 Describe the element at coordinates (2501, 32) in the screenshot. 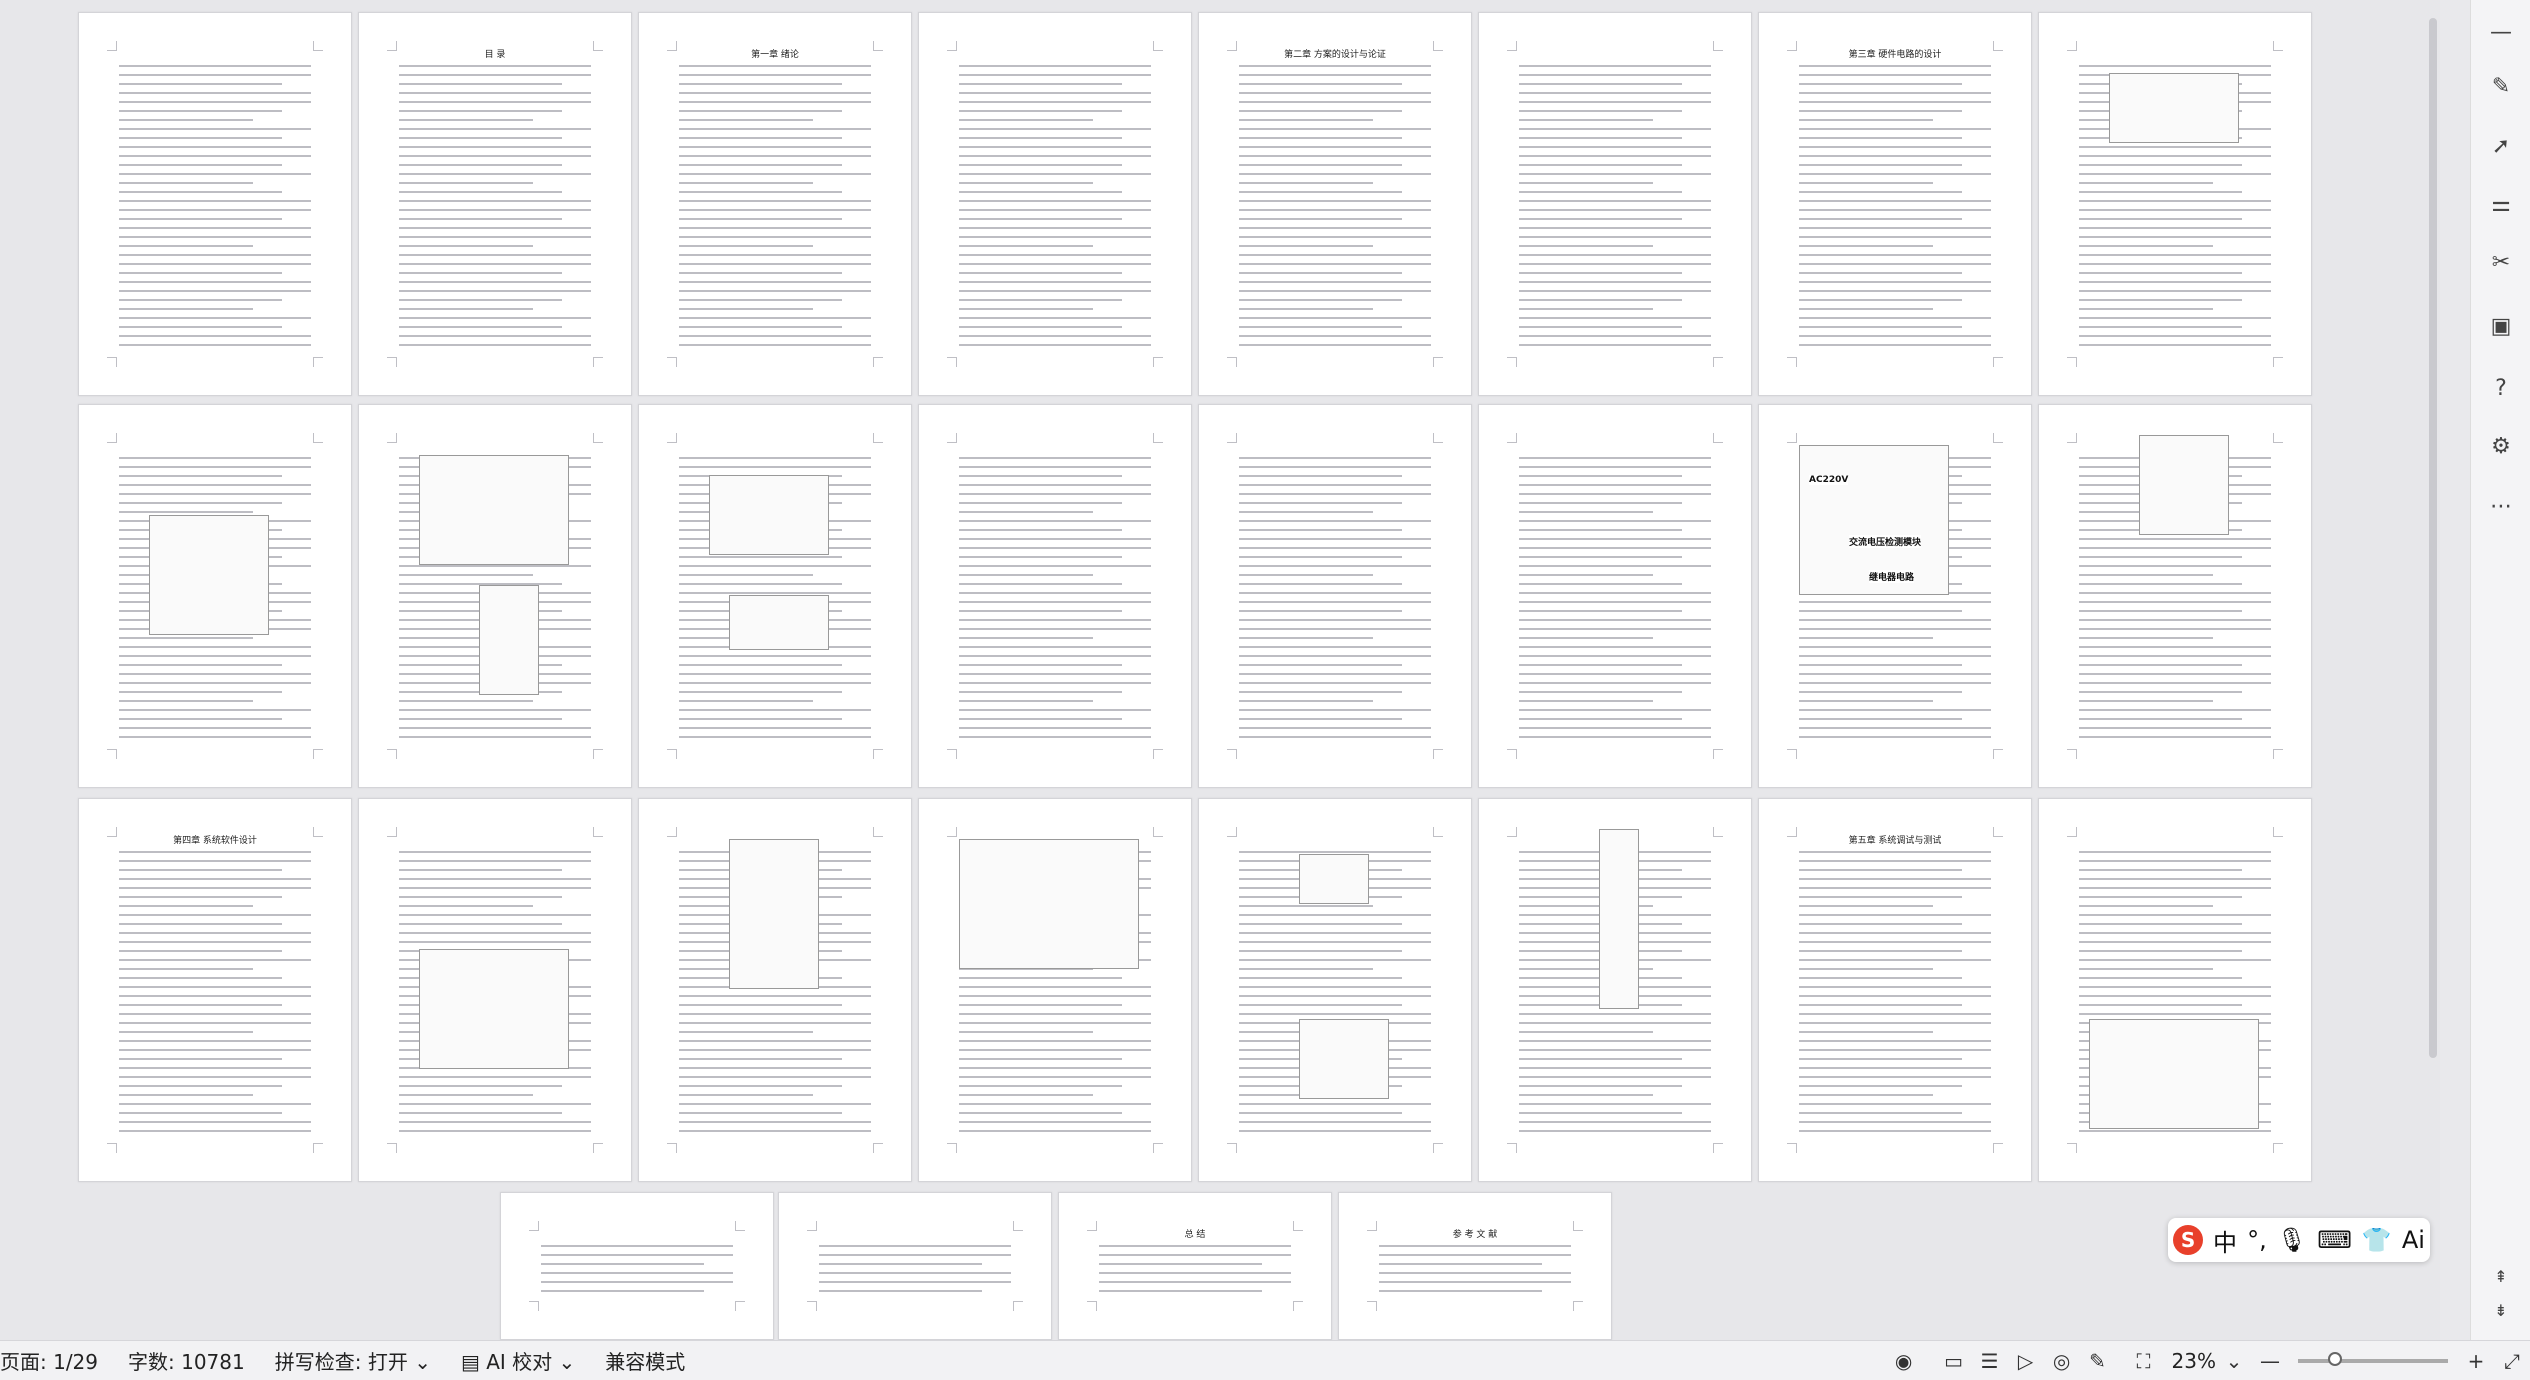

I see `menu-icon: —` at that location.